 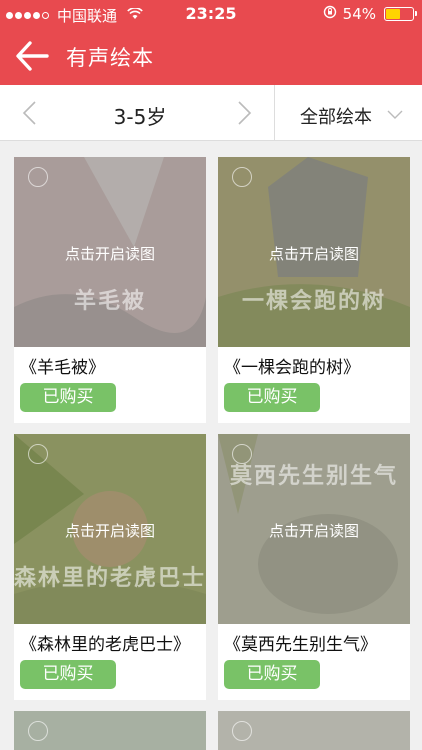 What do you see at coordinates (62, 368) in the screenshot?
I see `book-title: 《羊毛被》` at bounding box center [62, 368].